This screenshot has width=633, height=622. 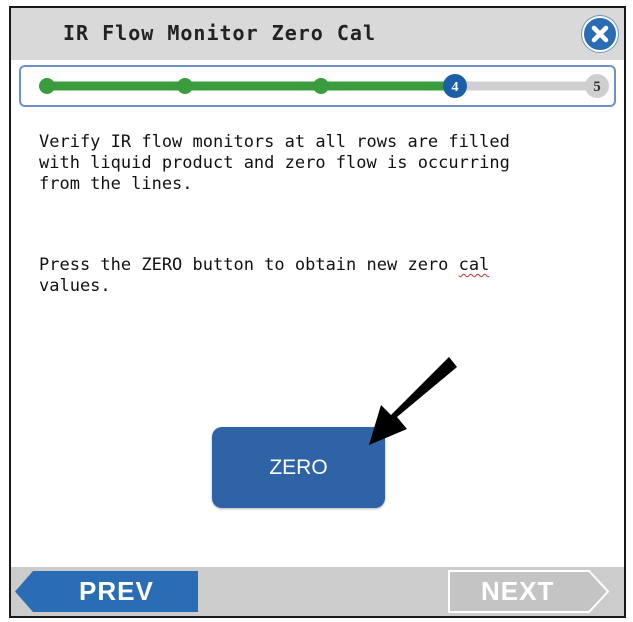 I want to click on zero-button-label: ZERO, so click(x=298, y=467).